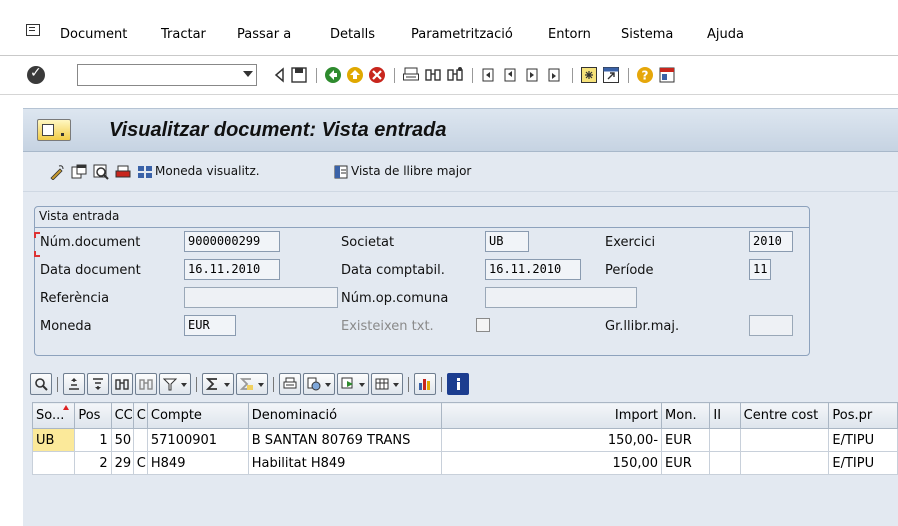 The height and width of the screenshot is (526, 898). I want to click on col-header-import: Import, so click(552, 415).